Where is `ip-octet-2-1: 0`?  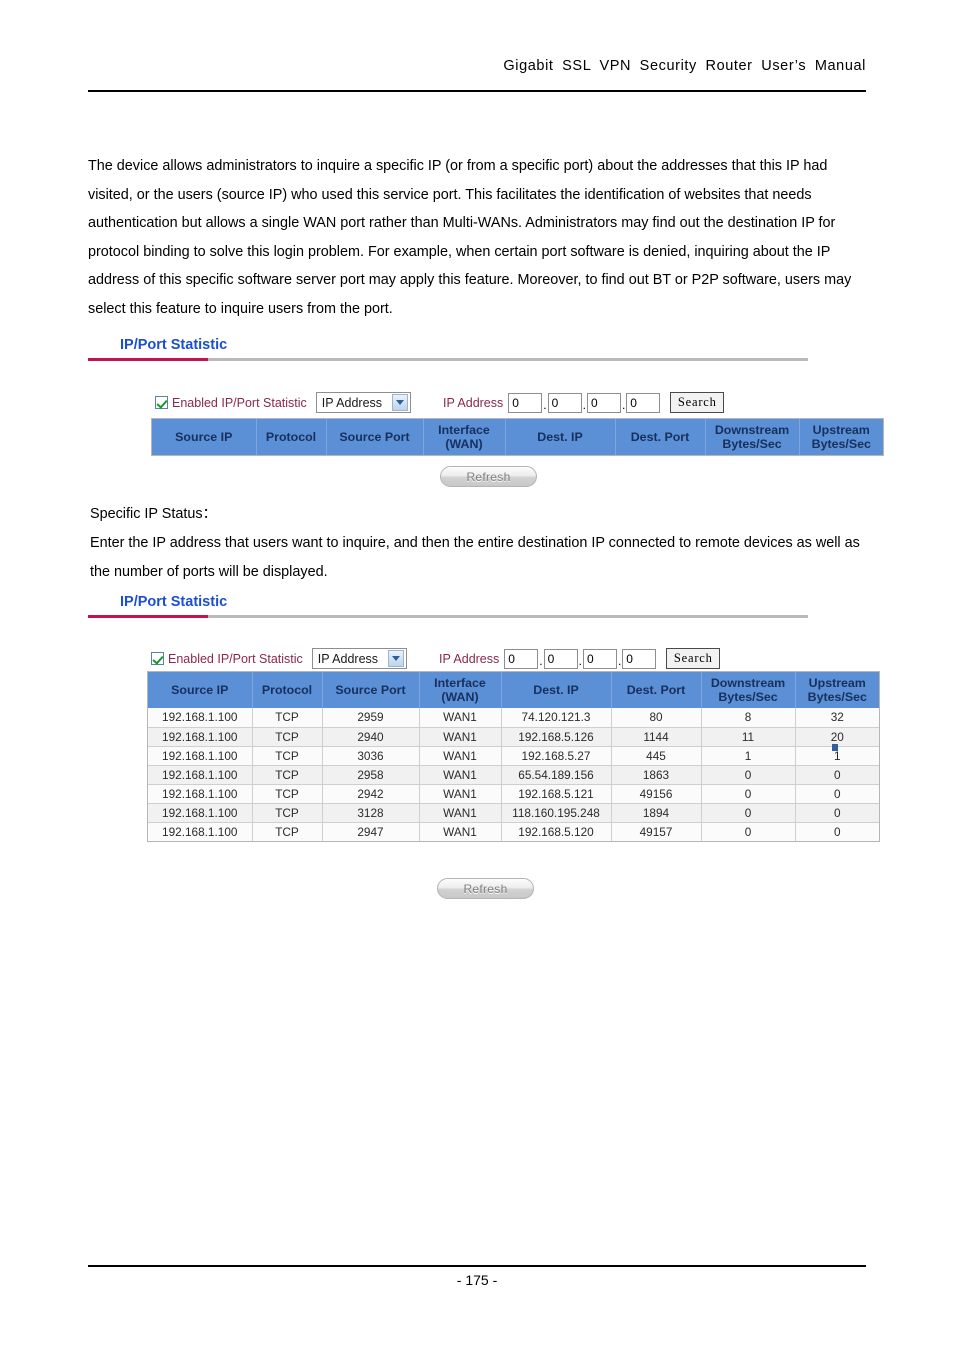 ip-octet-2-1: 0 is located at coordinates (521, 658).